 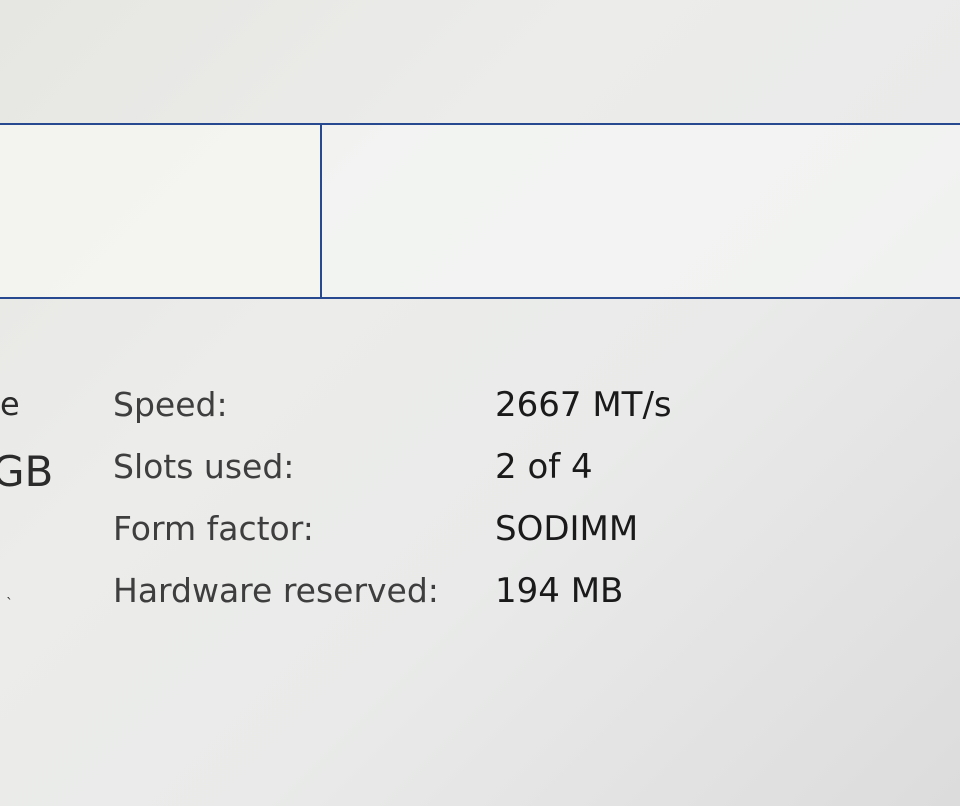 I want to click on property-label: Form factor:, so click(x=213, y=528).